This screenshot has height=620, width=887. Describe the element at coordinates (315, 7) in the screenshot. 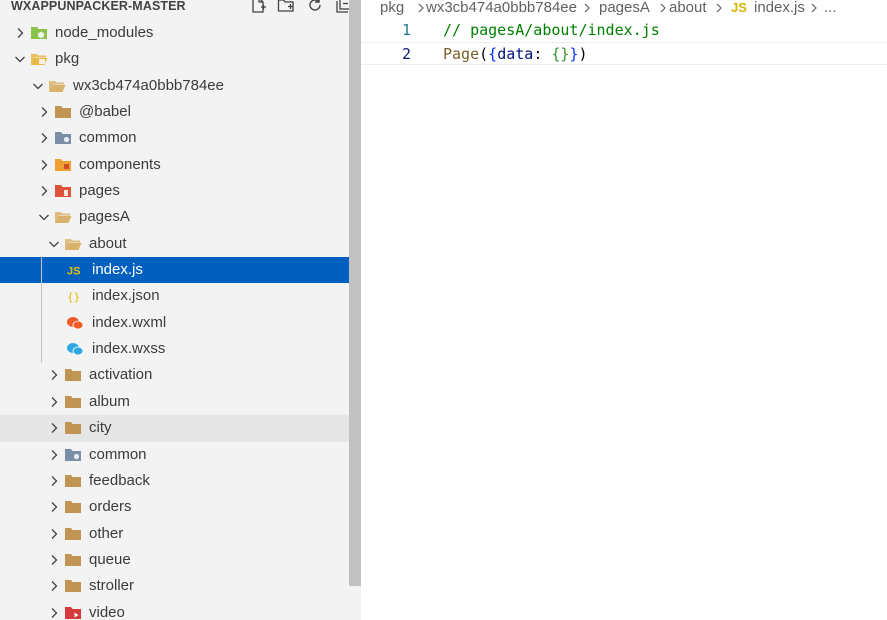

I see `refresh-icon` at that location.